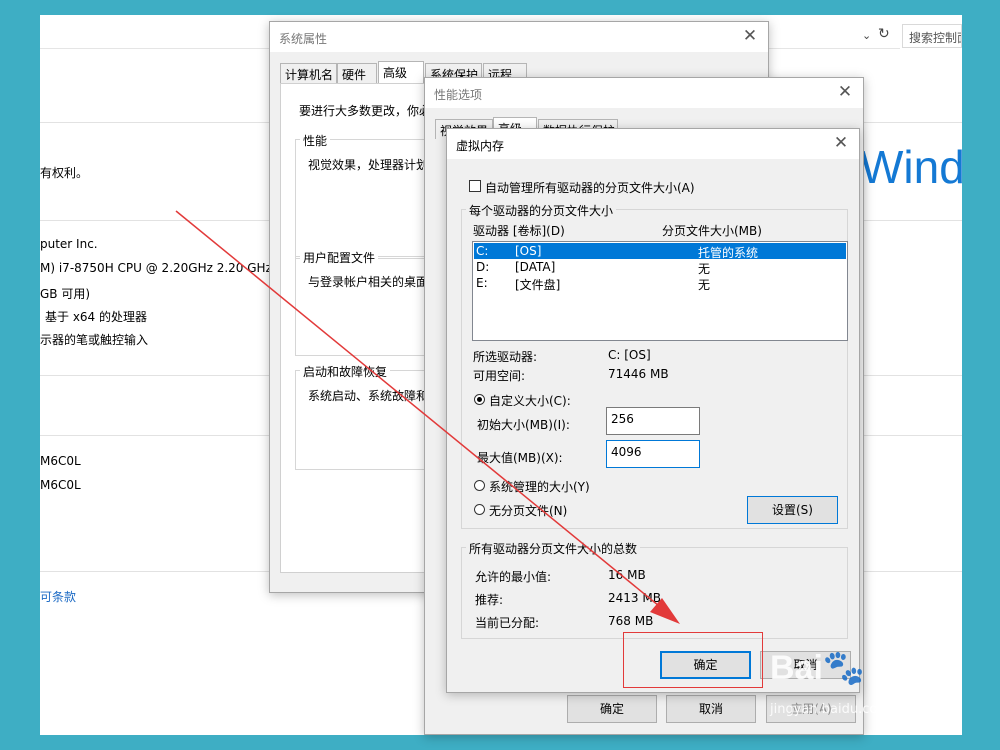 This screenshot has height=750, width=1000. What do you see at coordinates (480, 146) in the screenshot?
I see `dialog-title: 虚拟内存` at bounding box center [480, 146].